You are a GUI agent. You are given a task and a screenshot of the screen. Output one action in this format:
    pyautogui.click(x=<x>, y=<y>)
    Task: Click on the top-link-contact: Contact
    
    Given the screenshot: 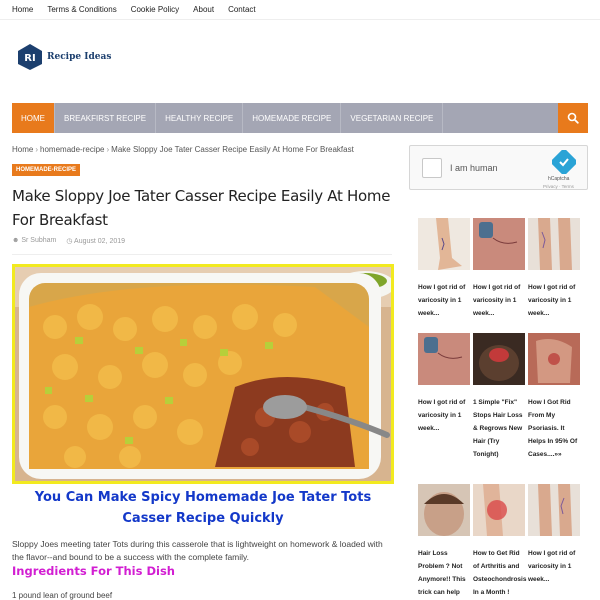 What is the action you would take?
    pyautogui.click(x=242, y=9)
    